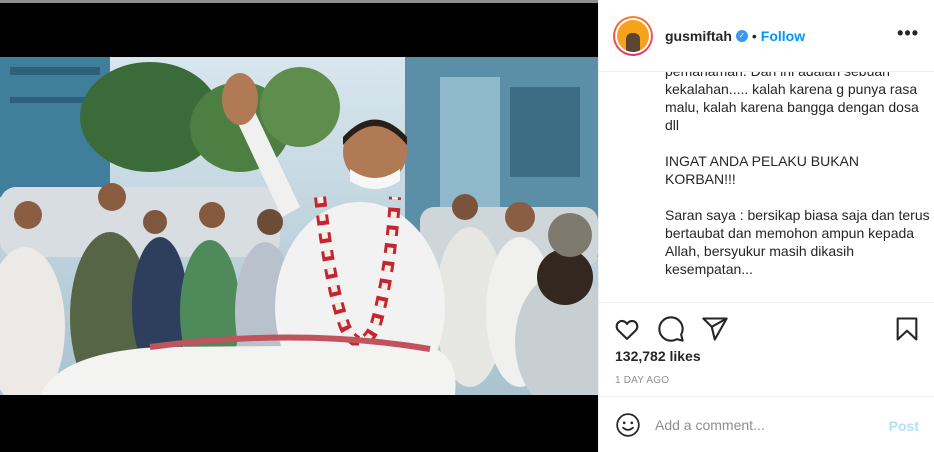  What do you see at coordinates (715, 329) in the screenshot?
I see `share-icon` at bounding box center [715, 329].